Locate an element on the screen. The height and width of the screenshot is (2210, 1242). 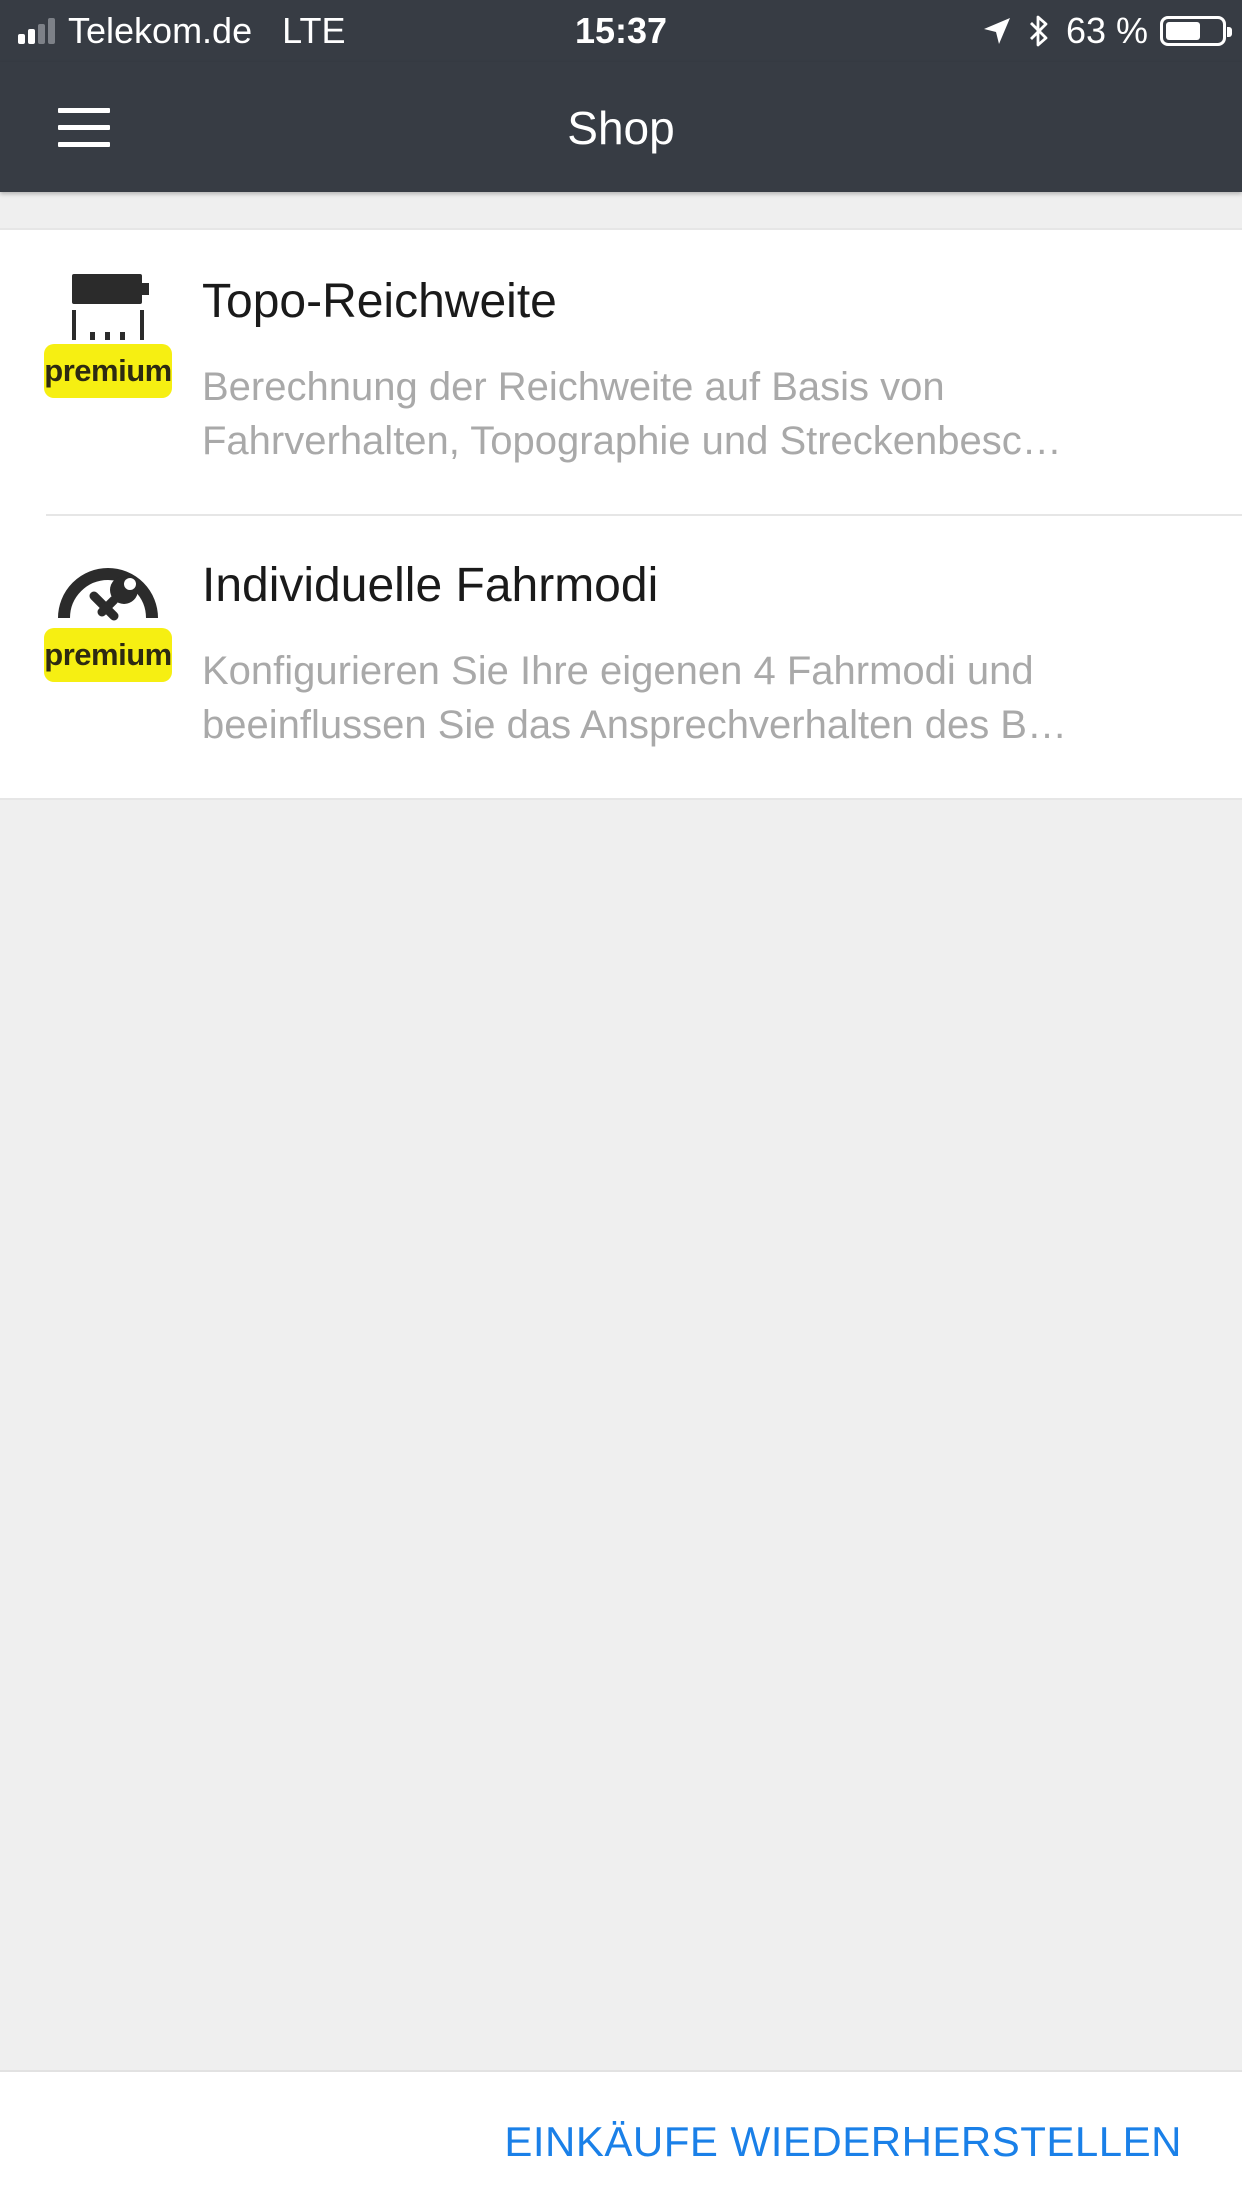
battery-range-icon: premium is located at coordinates (108, 335).